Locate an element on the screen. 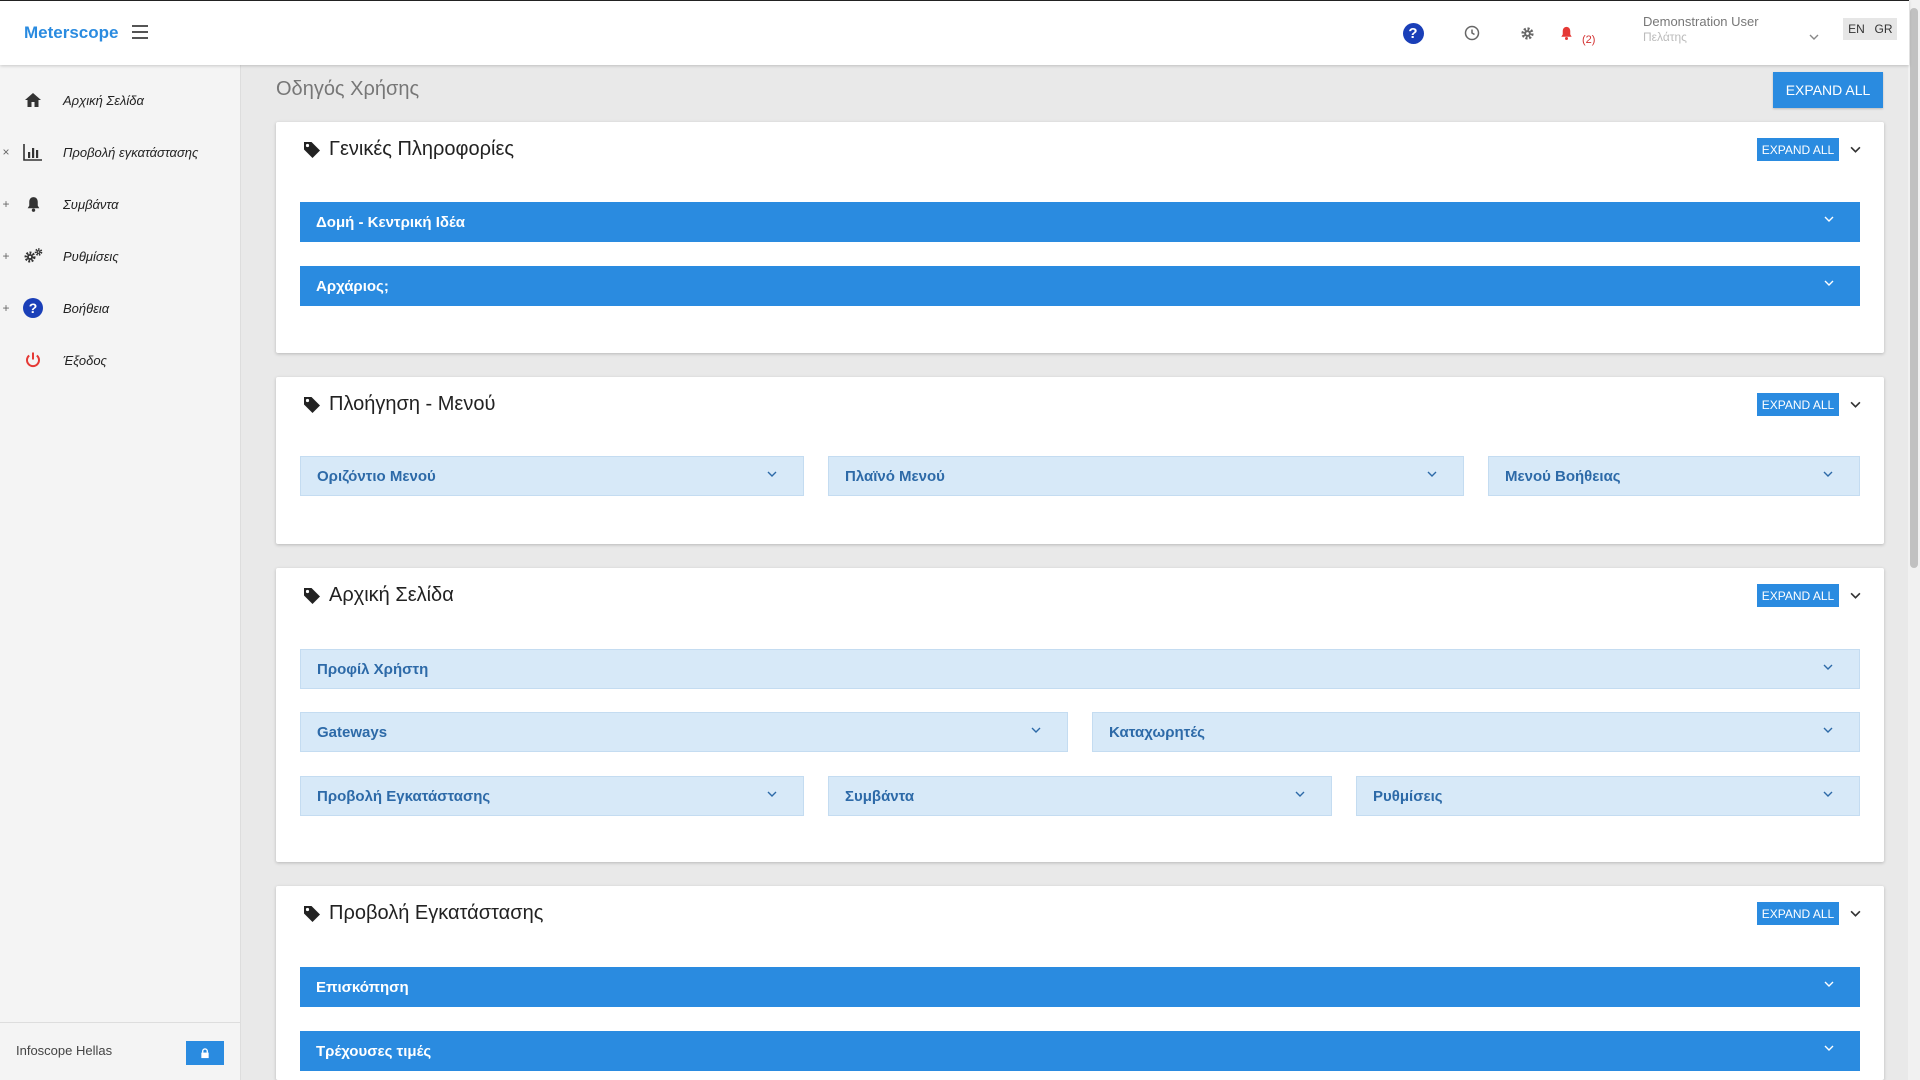 This screenshot has width=1920, height=1080. accordion-panel: Οριζόντιο Μενού is located at coordinates (552, 476).